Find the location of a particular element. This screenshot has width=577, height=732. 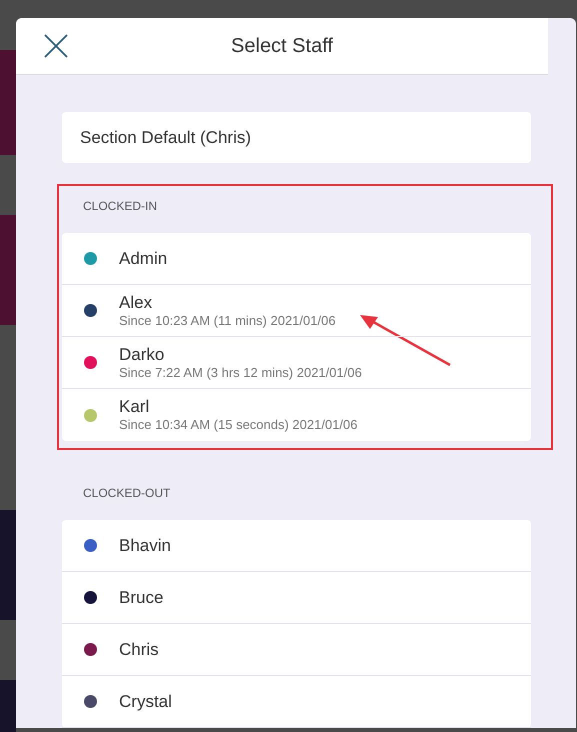

staff-row: Alex Since 10:23 AM (11 mins) 2021/01/06 is located at coordinates (296, 311).